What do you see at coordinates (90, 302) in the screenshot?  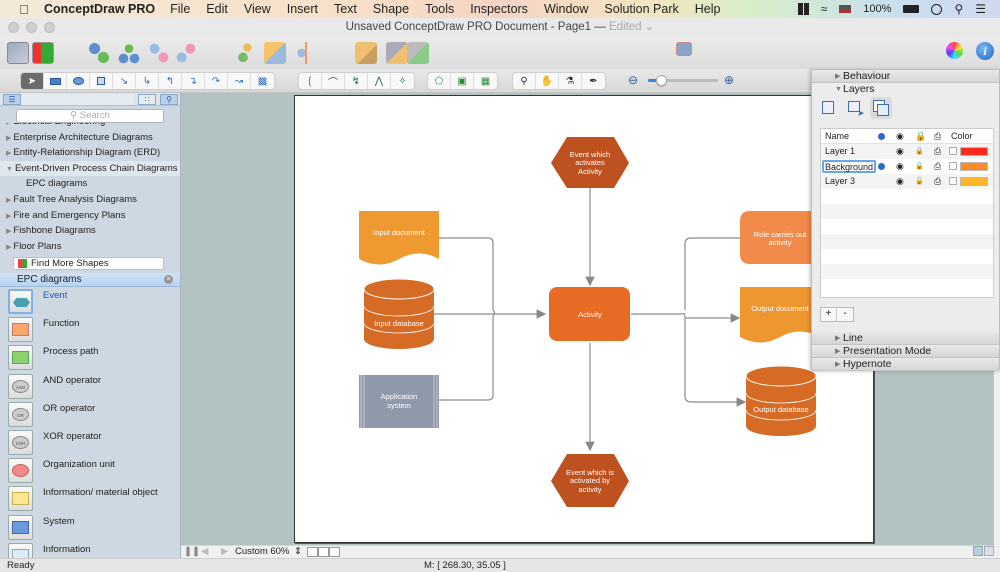 I see `shape-item-event: Event` at bounding box center [90, 302].